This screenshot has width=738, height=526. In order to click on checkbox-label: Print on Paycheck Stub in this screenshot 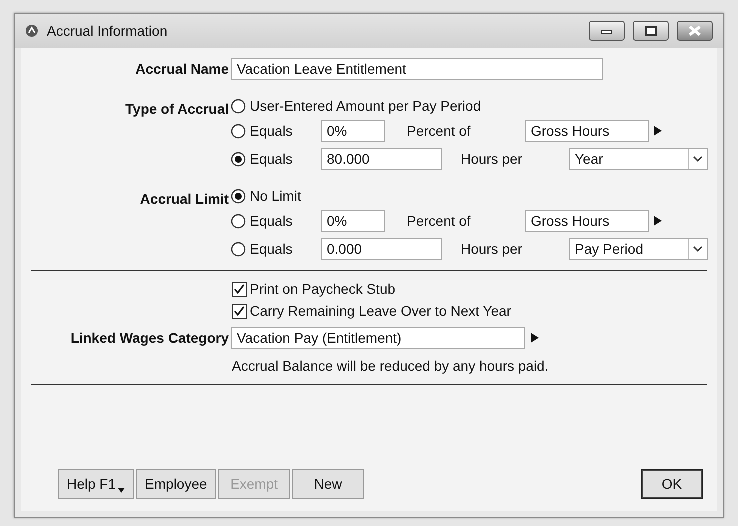, I will do `click(323, 289)`.